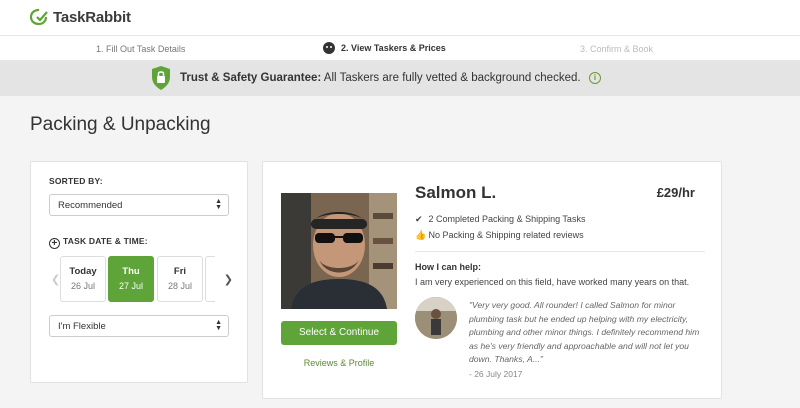  I want to click on step-confirm-book: 3. Confirm & Book, so click(617, 49).